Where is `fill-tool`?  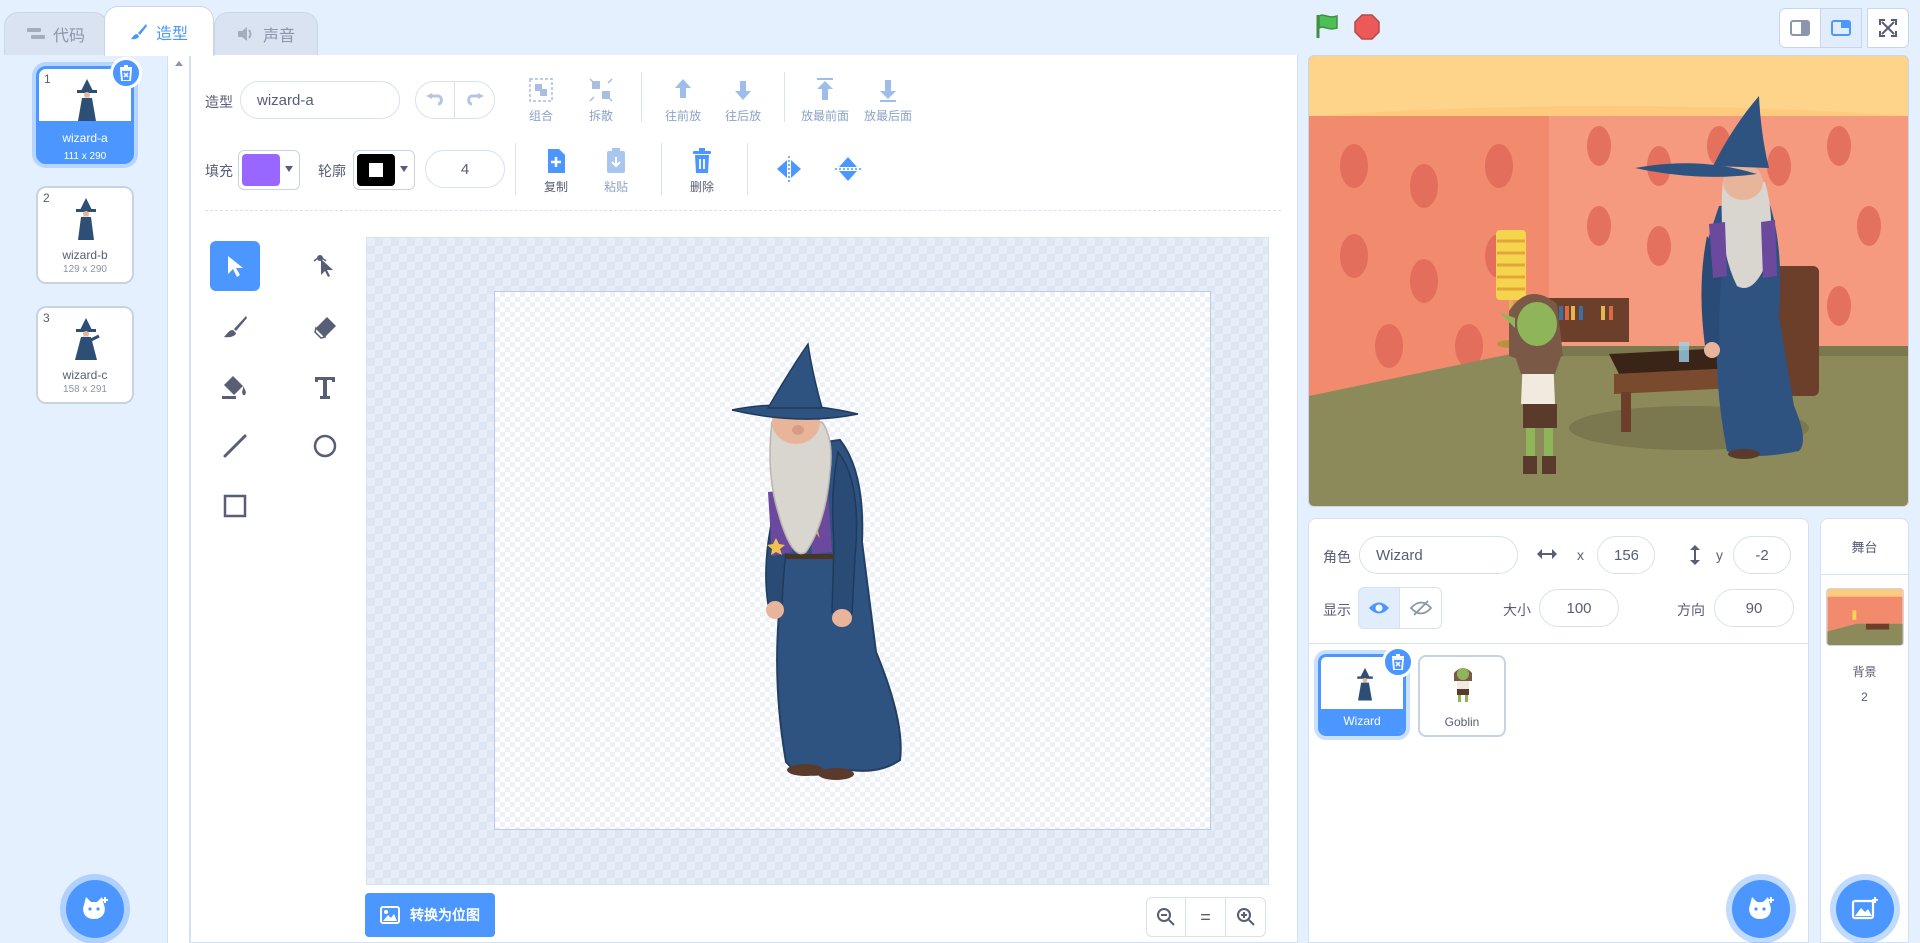
fill-tool is located at coordinates (235, 387).